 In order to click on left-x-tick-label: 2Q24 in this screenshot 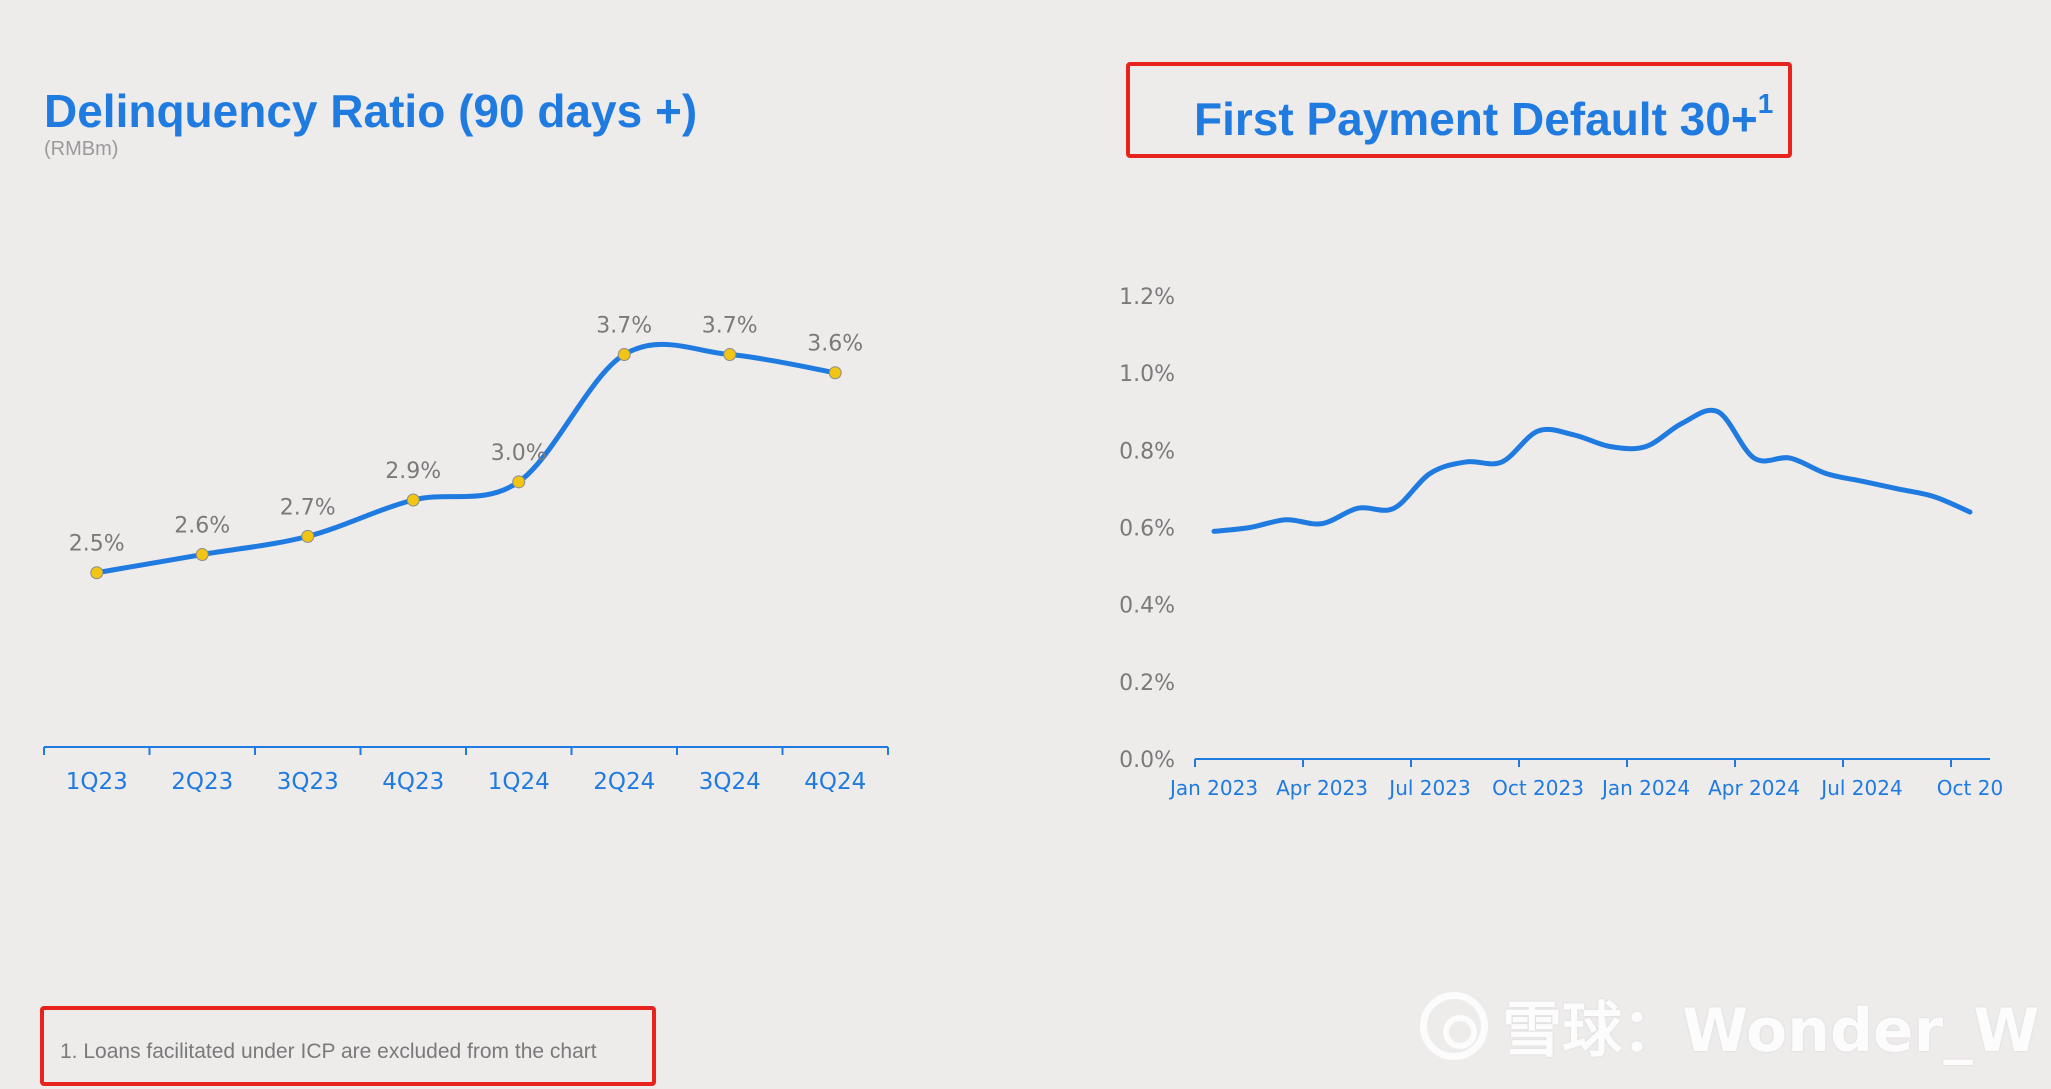, I will do `click(624, 782)`.